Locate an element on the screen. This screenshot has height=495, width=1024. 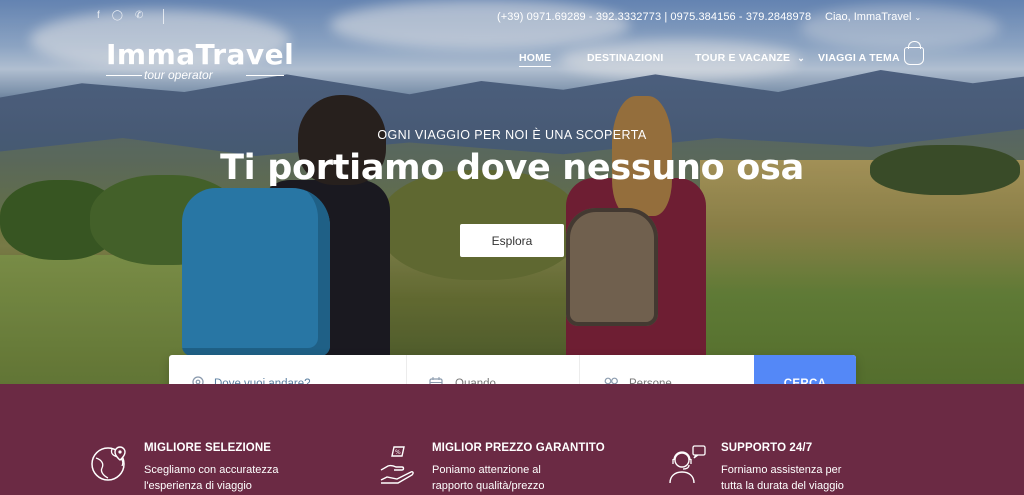
user-menu: Ciao, ImmaTravel ⌄ is located at coordinates (873, 17).